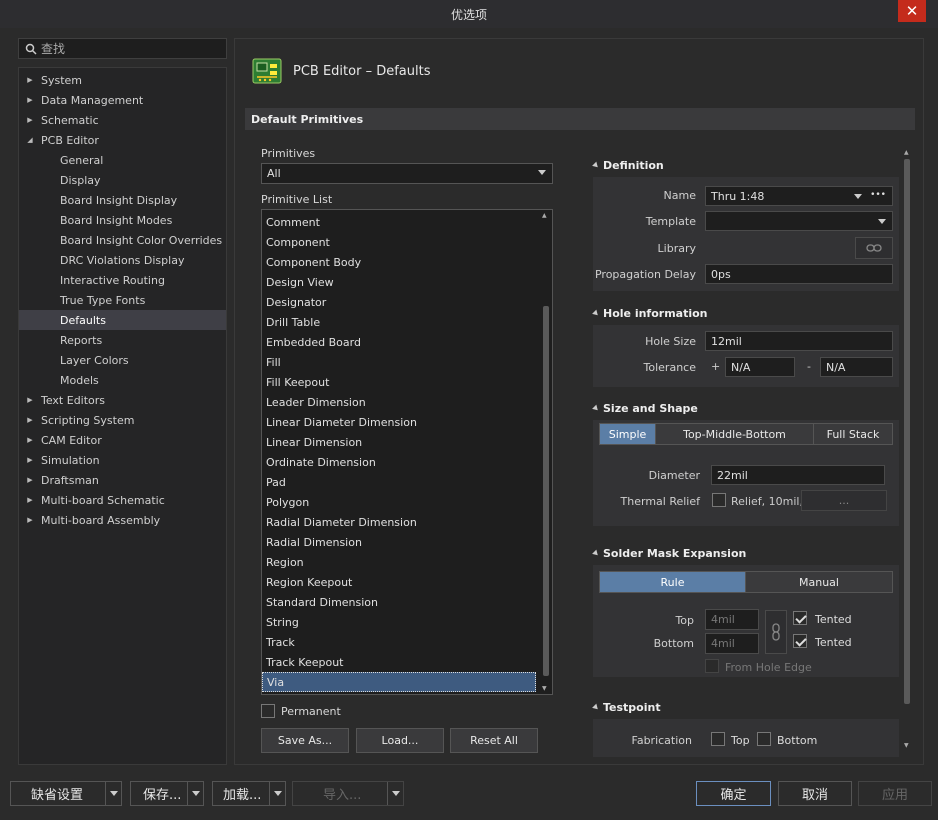 This screenshot has width=938, height=820. Describe the element at coordinates (30, 140) in the screenshot. I see `collapse-icon: ◢` at that location.